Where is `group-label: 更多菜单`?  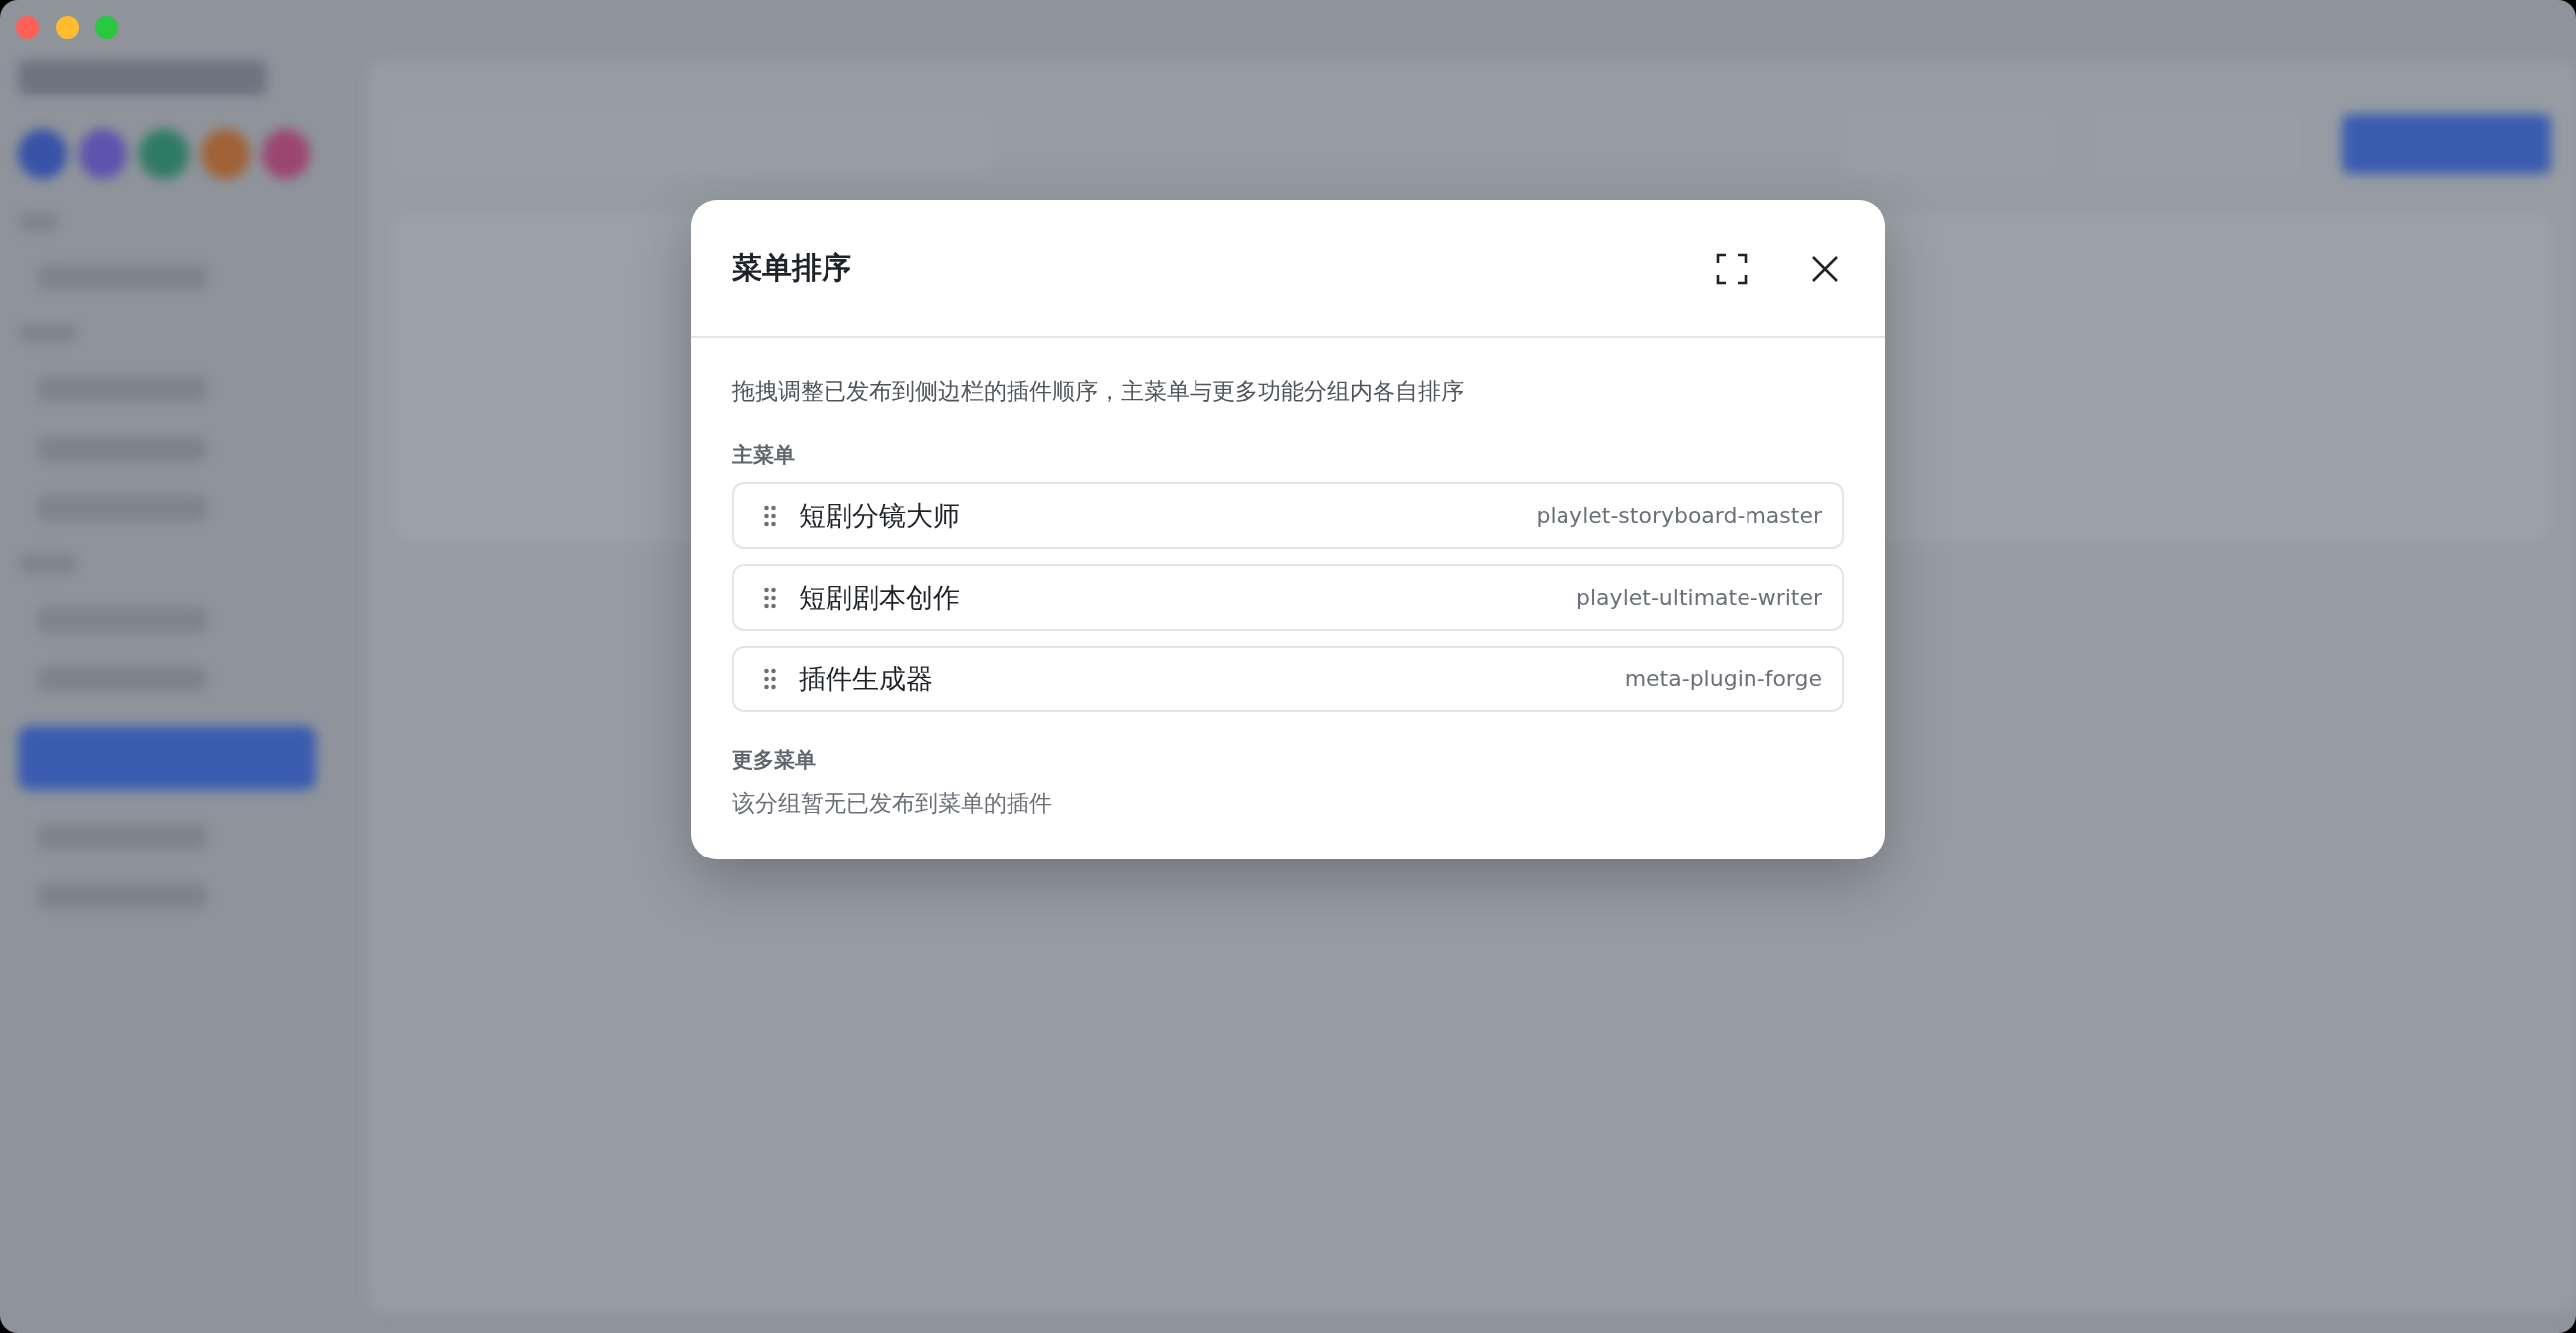 group-label: 更多菜单 is located at coordinates (774, 760).